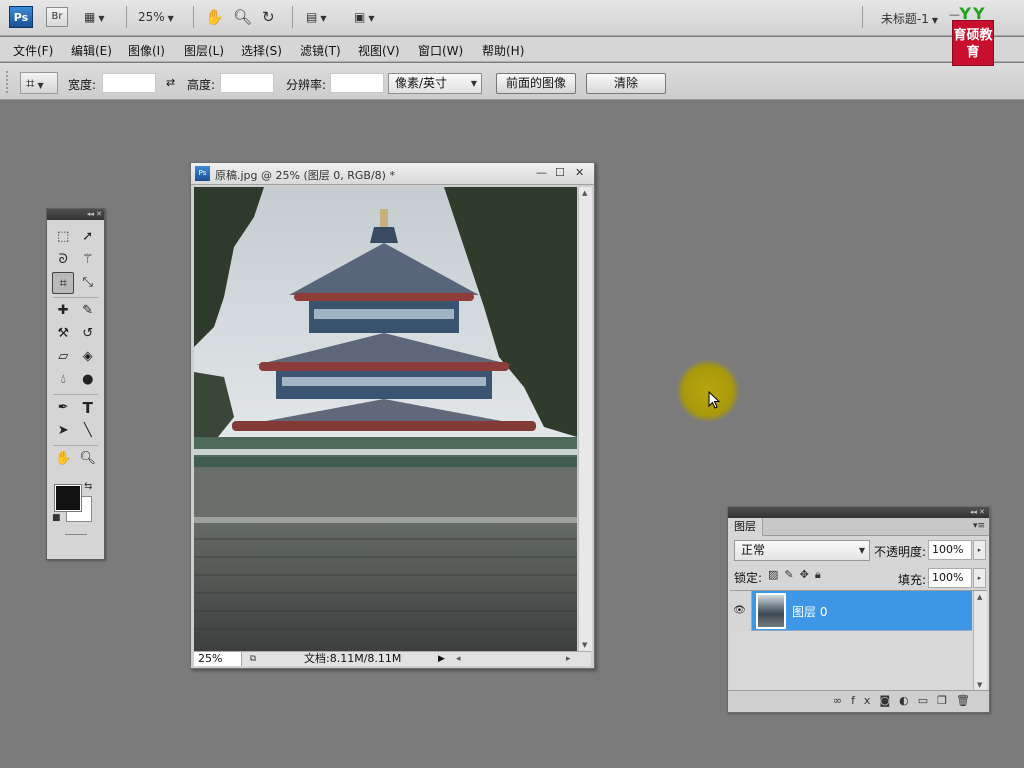 The height and width of the screenshot is (768, 1024). What do you see at coordinates (204, 50) in the screenshot?
I see `menu-layer: 图层(L)` at bounding box center [204, 50].